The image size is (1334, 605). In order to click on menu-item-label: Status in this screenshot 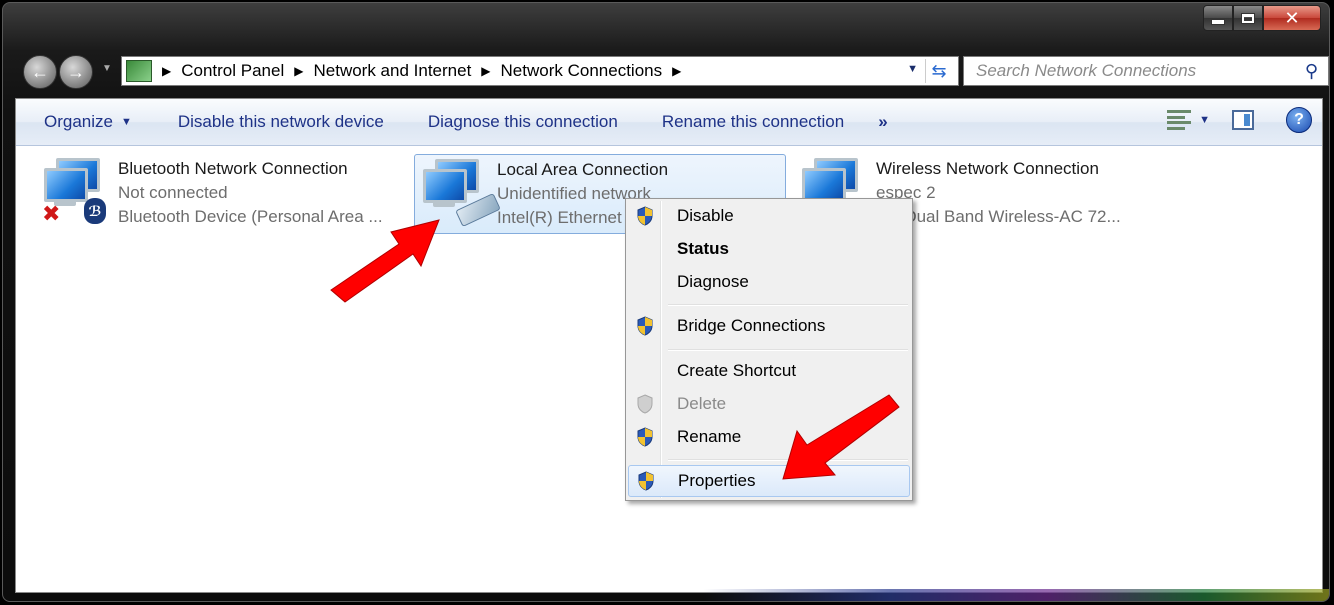, I will do `click(703, 248)`.